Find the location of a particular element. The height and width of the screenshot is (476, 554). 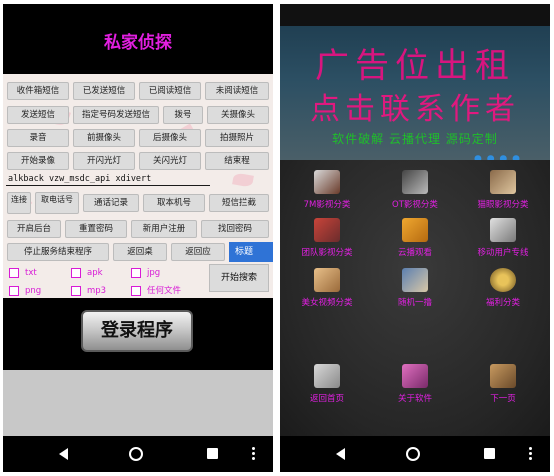

return-desktop-button: 返回桌 is located at coordinates (140, 252).